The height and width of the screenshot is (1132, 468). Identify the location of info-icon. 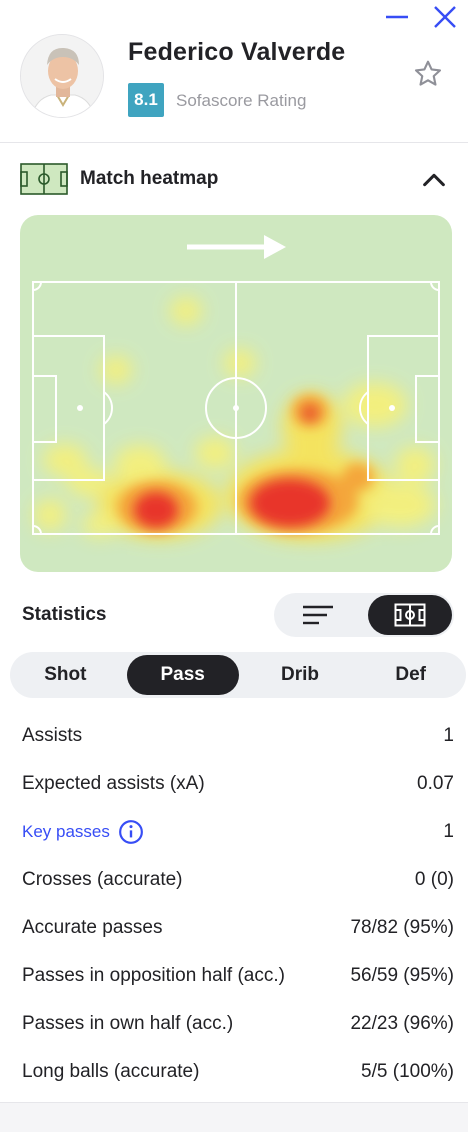
(131, 832).